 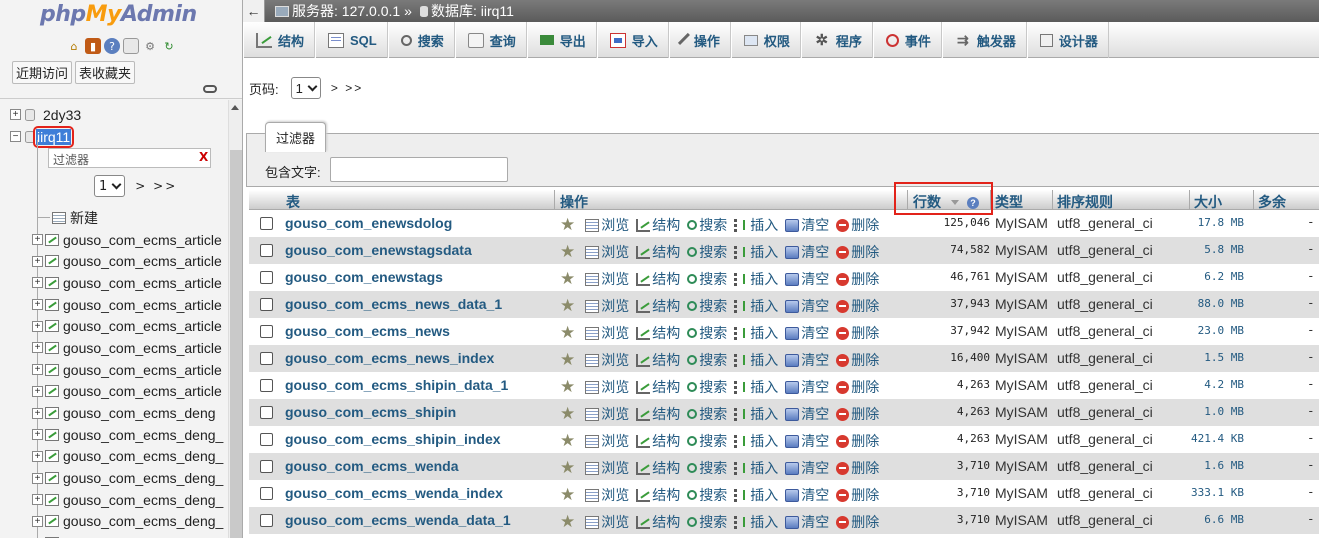 I want to click on back-arrow-icon: ←, so click(x=254, y=11).